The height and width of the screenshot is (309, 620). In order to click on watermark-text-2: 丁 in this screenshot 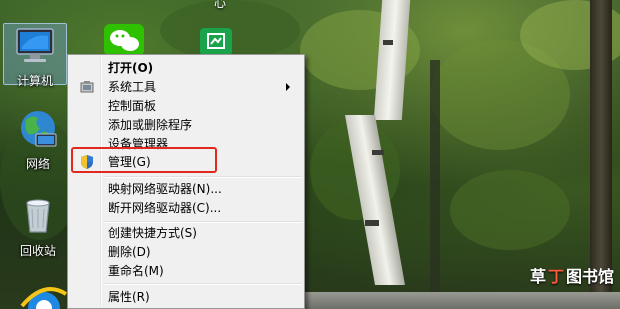, I will do `click(555, 276)`.